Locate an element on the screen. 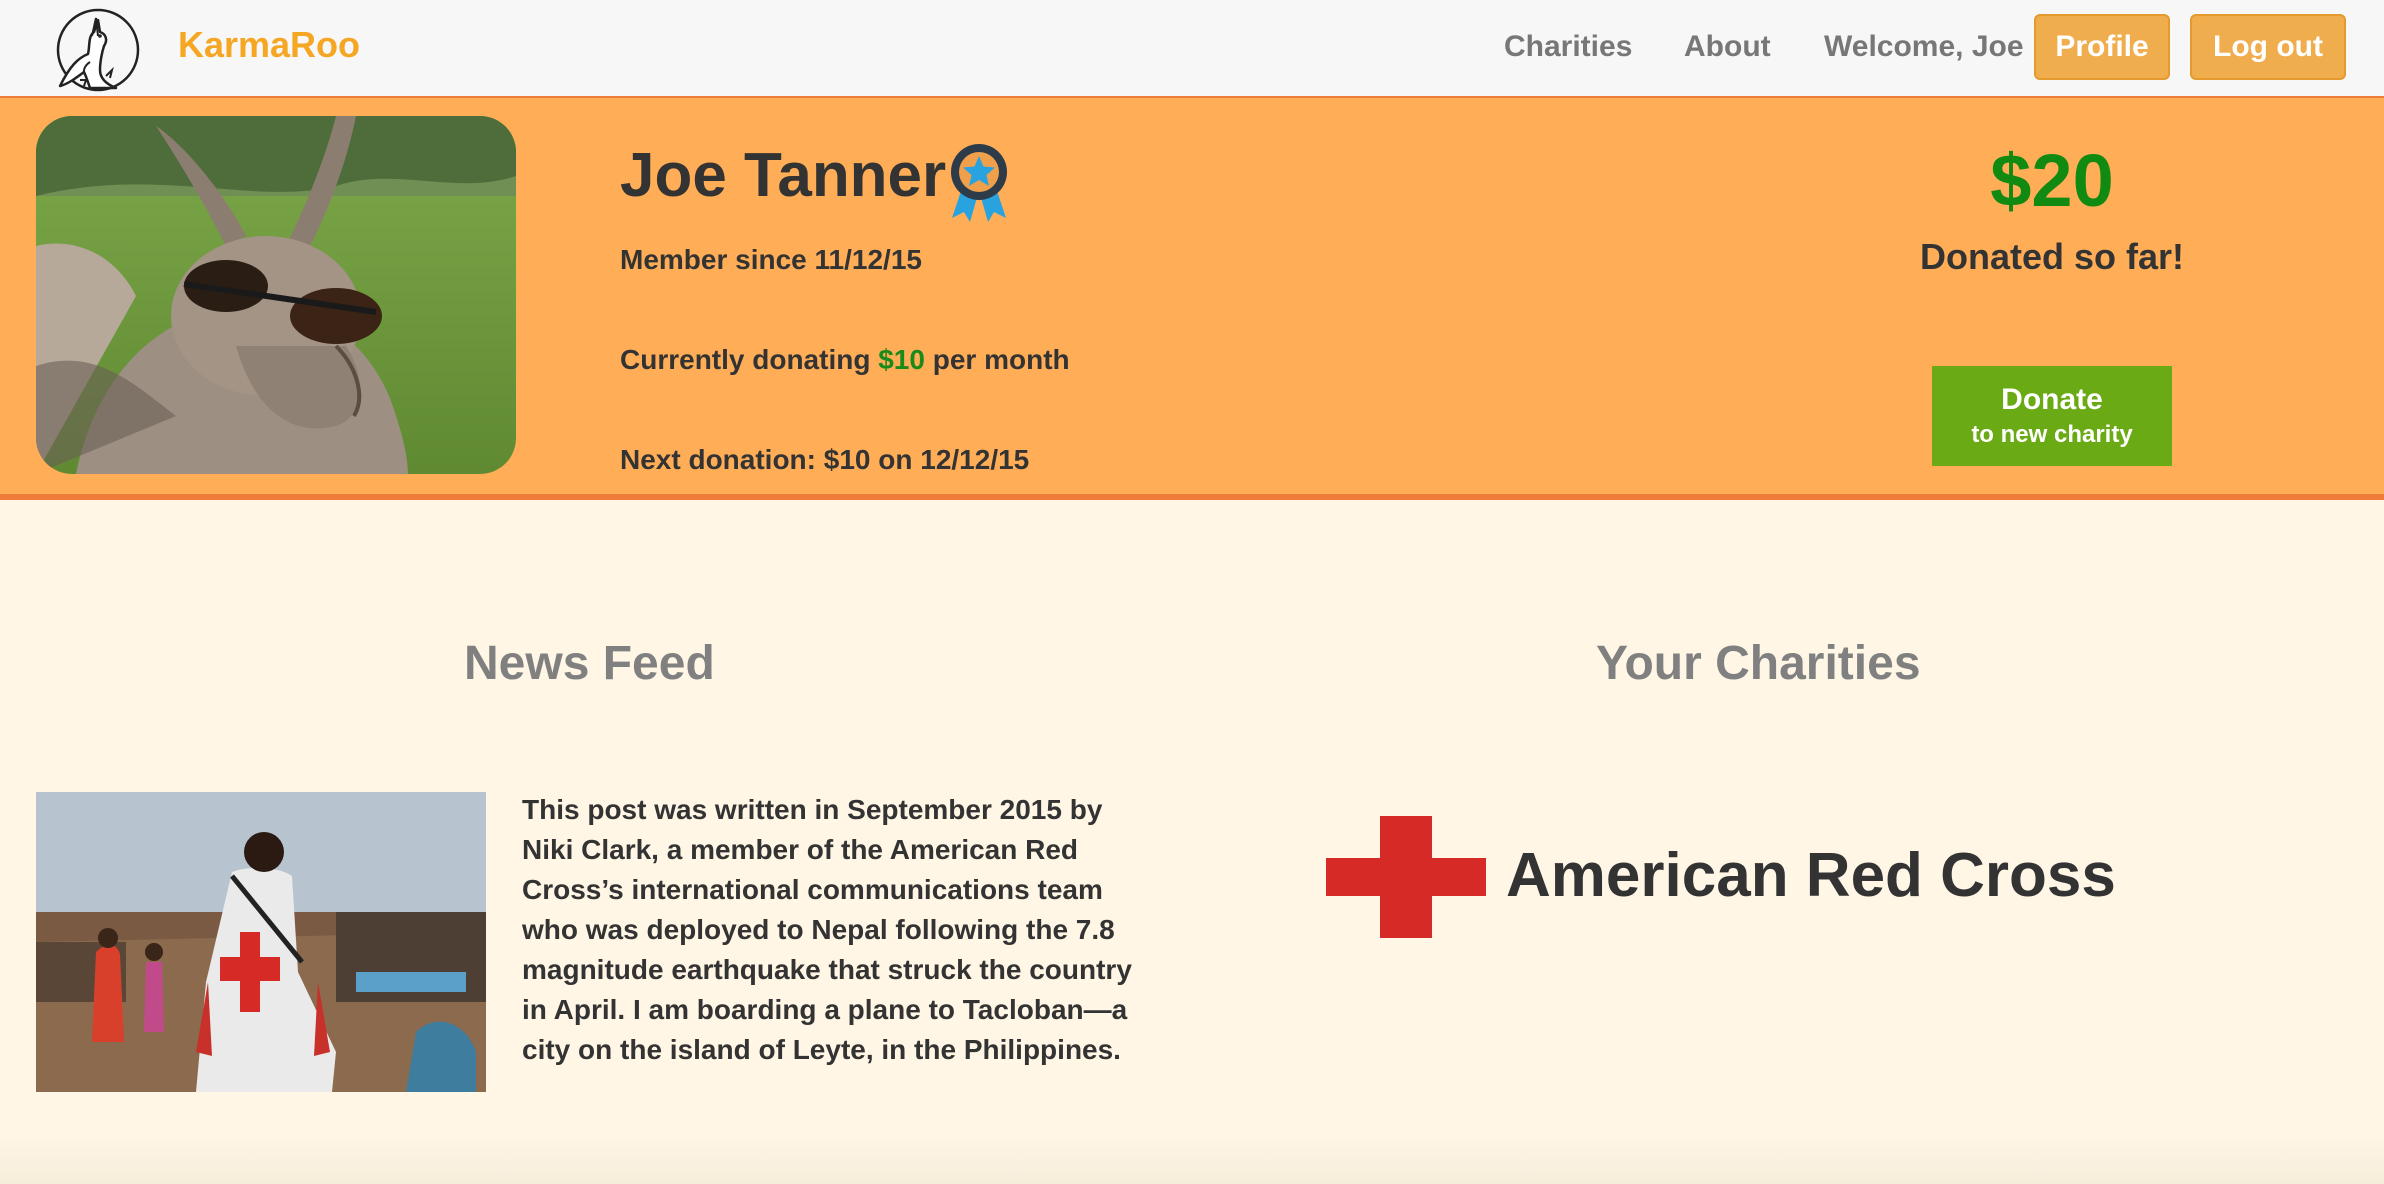  profile-name: Joe Tanner is located at coordinates (783, 175).